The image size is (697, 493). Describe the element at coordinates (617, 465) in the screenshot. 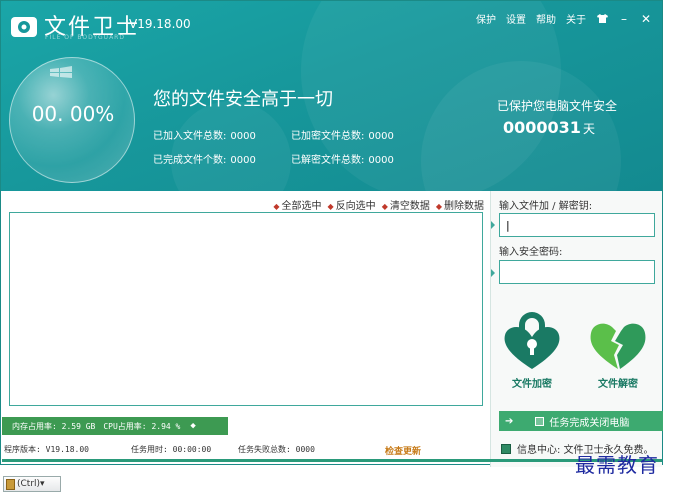

I see `watermark: 最需教育` at that location.